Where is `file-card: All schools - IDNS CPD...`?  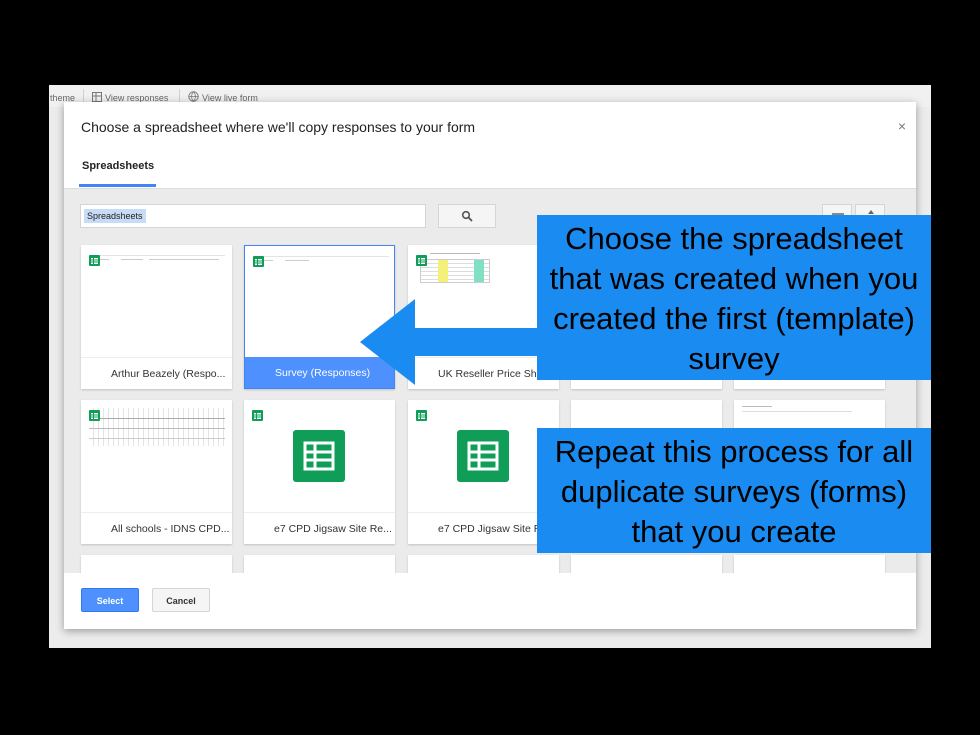 file-card: All schools - IDNS CPD... is located at coordinates (156, 472).